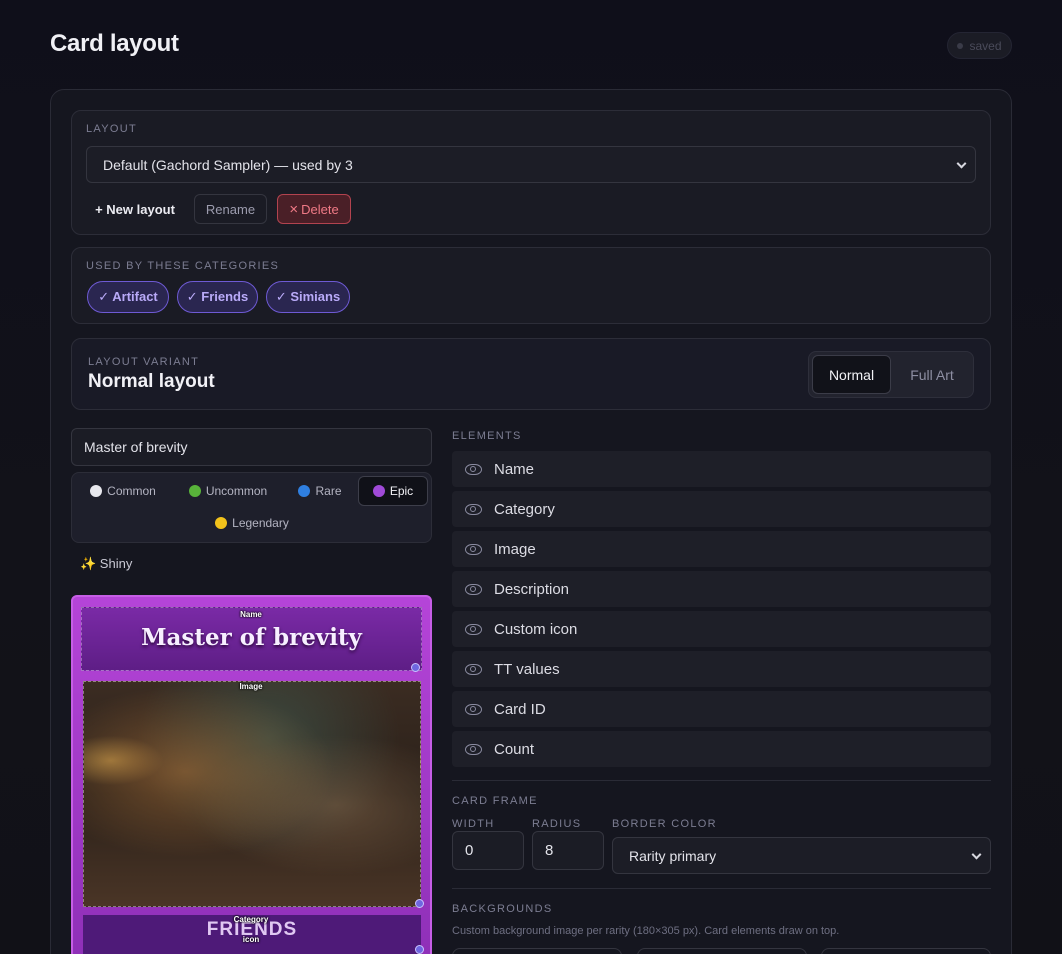 This screenshot has height=954, width=1062. What do you see at coordinates (251, 686) in the screenshot?
I see `card-image-tag: Image` at bounding box center [251, 686].